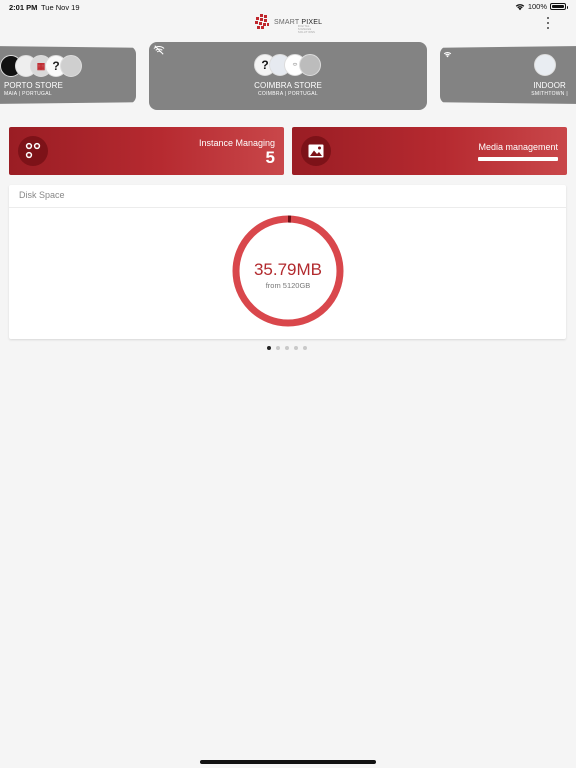 The width and height of the screenshot is (576, 768). What do you see at coordinates (146, 151) in the screenshot?
I see `instance-managing-tile: Instance Managing 5` at bounding box center [146, 151].